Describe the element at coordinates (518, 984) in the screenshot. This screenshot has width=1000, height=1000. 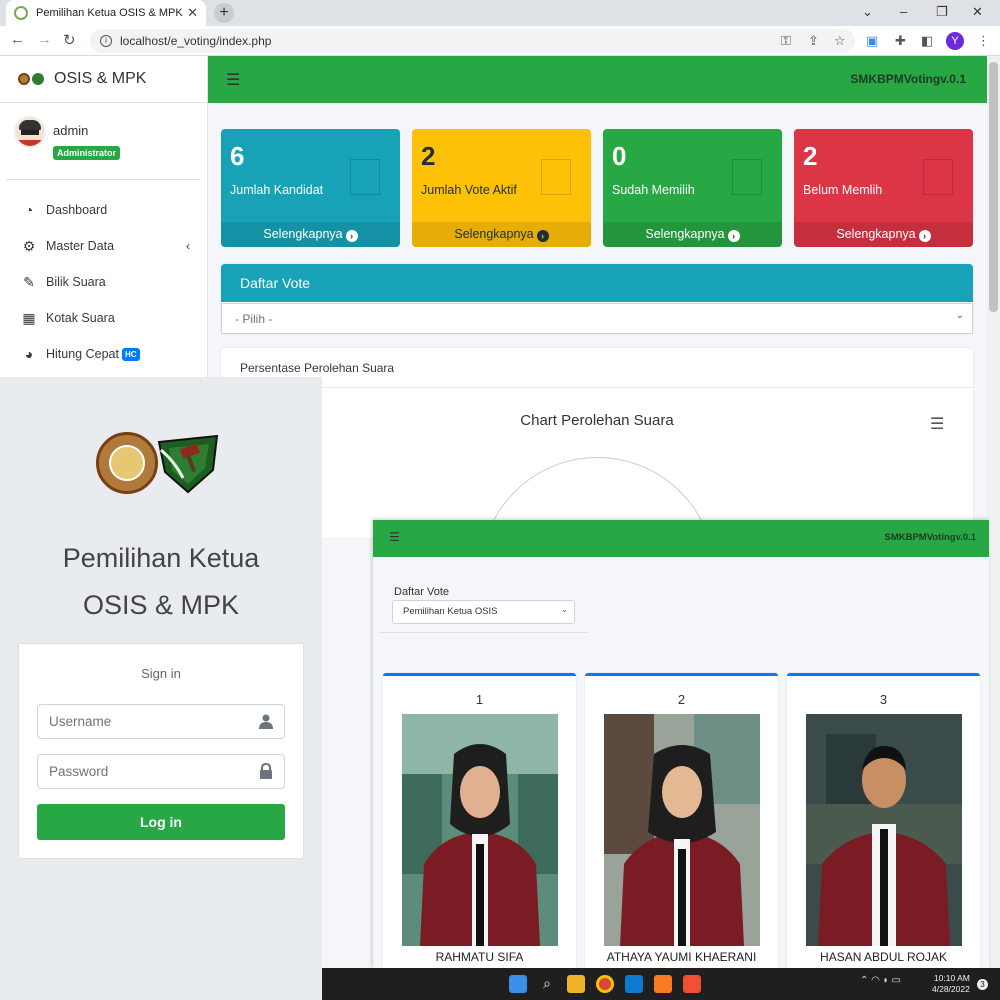
I see `windows-start-icon` at that location.